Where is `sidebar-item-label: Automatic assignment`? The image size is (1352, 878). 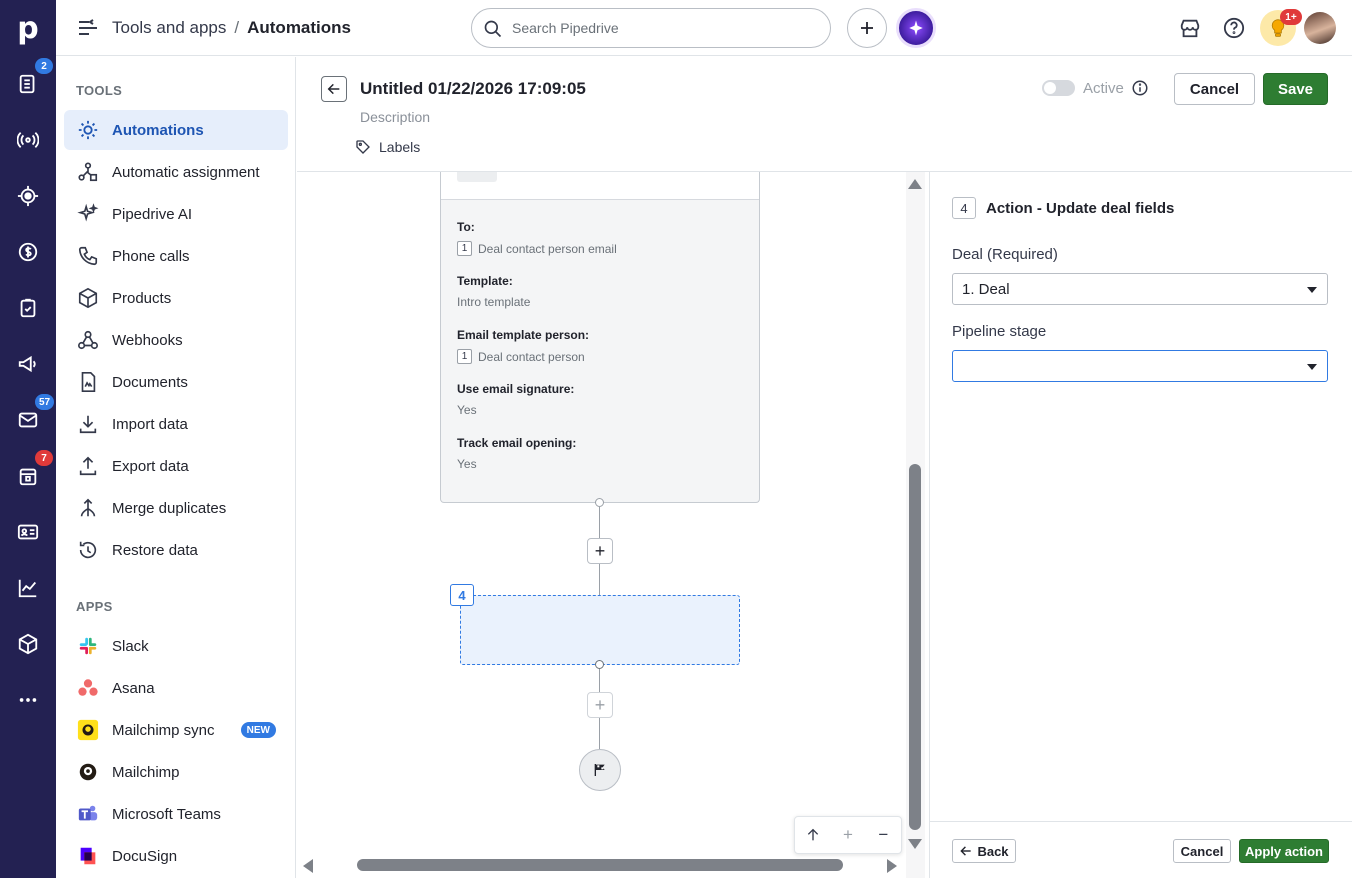
sidebar-item-label: Automatic assignment is located at coordinates (186, 172).